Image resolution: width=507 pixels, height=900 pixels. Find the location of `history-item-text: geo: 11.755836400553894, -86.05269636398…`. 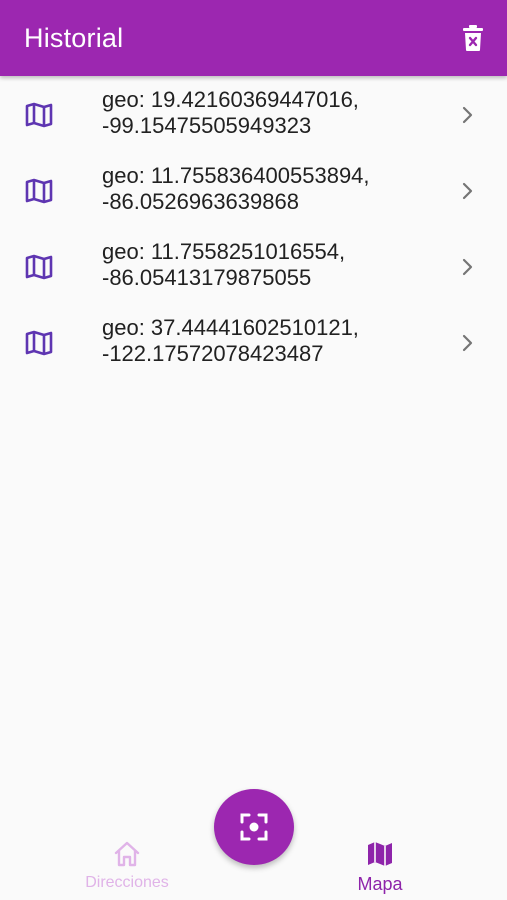

history-item-text: geo: 11.755836400553894, -86.05269636398… is located at coordinates (236, 189).